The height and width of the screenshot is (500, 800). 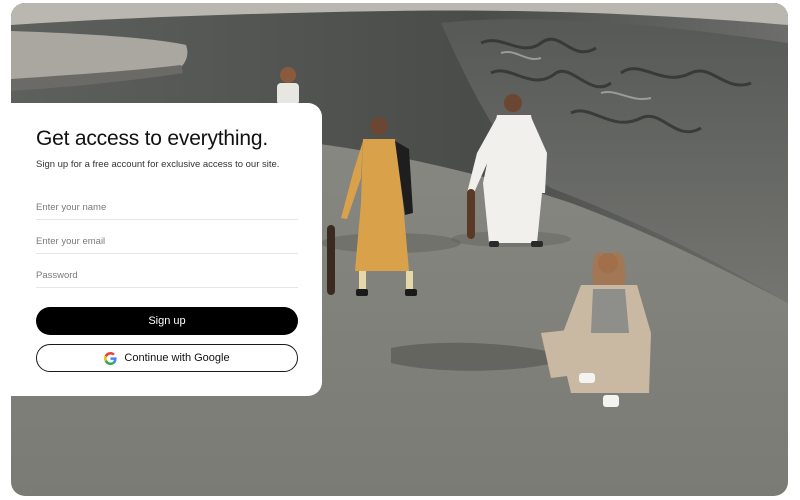 What do you see at coordinates (167, 242) in the screenshot?
I see `email-input` at bounding box center [167, 242].